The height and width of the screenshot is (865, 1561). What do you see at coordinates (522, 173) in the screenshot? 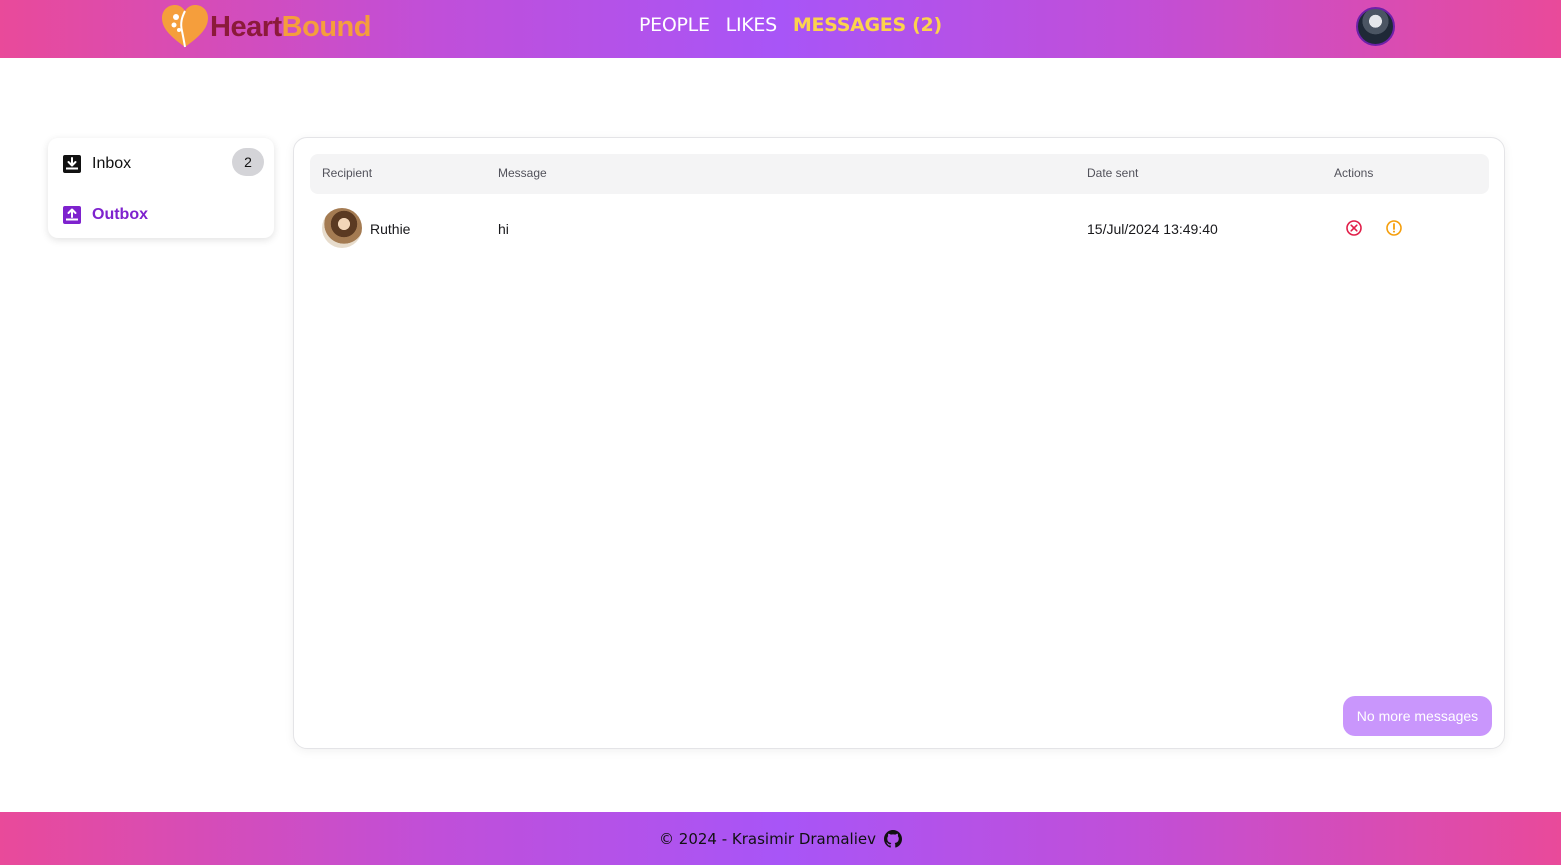
I see `column-header-message: Message` at bounding box center [522, 173].